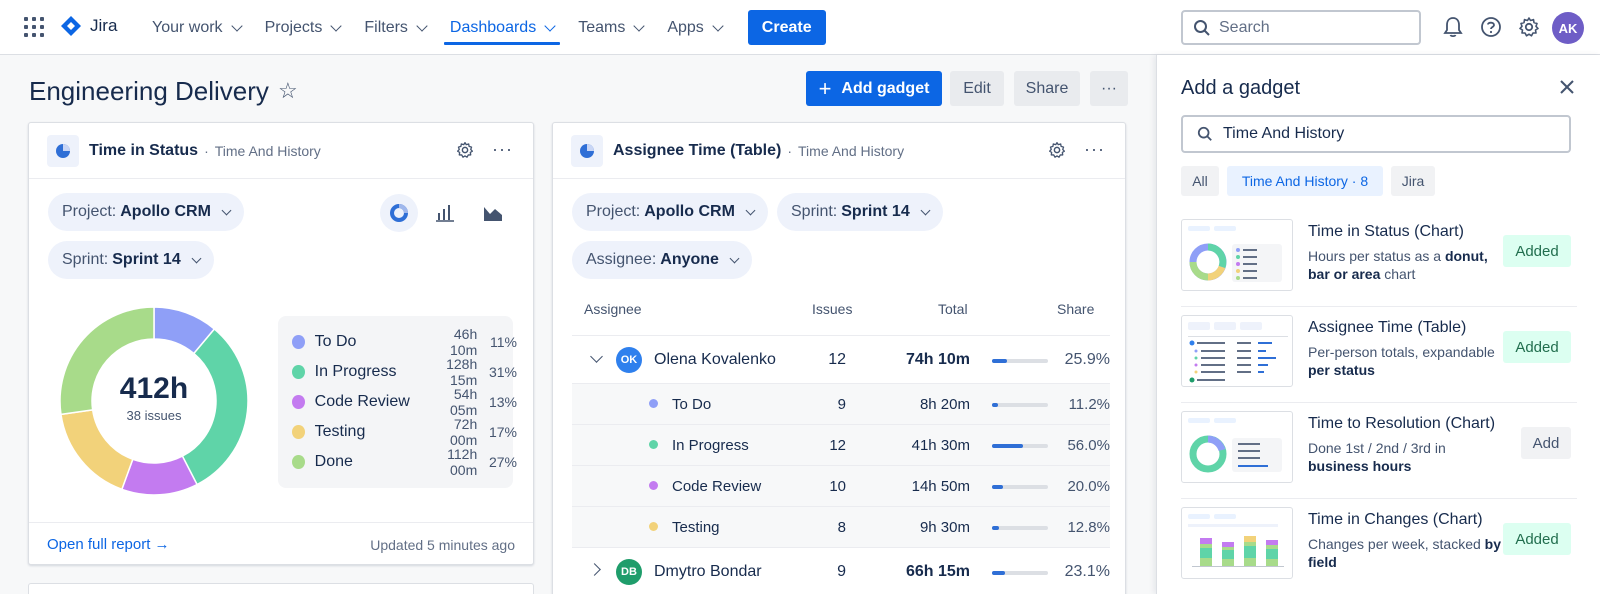 The width and height of the screenshot is (1600, 594). I want to click on donut-chart-toggle, so click(399, 213).